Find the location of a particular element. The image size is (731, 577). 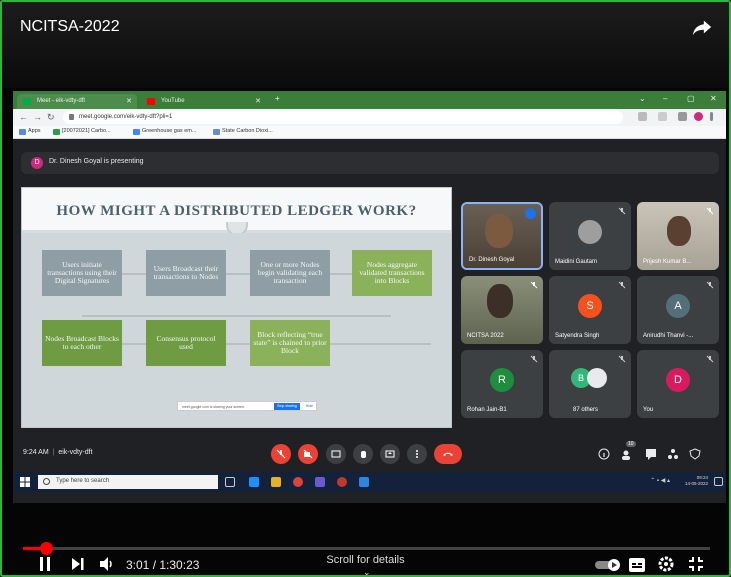

new-tab-button: + is located at coordinates (277, 98).